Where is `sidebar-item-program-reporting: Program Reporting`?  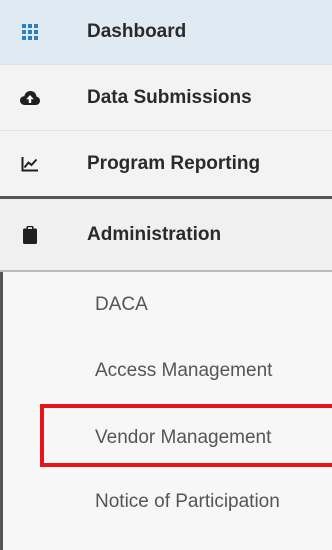
sidebar-item-program-reporting: Program Reporting is located at coordinates (166, 163).